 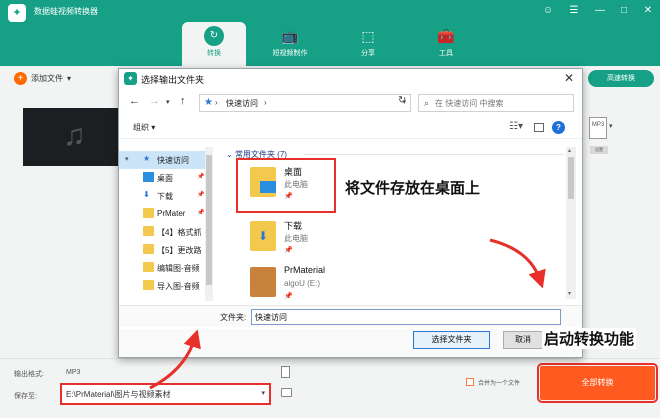 What do you see at coordinates (470, 382) in the screenshot?
I see `merge-checkbox` at bounding box center [470, 382].